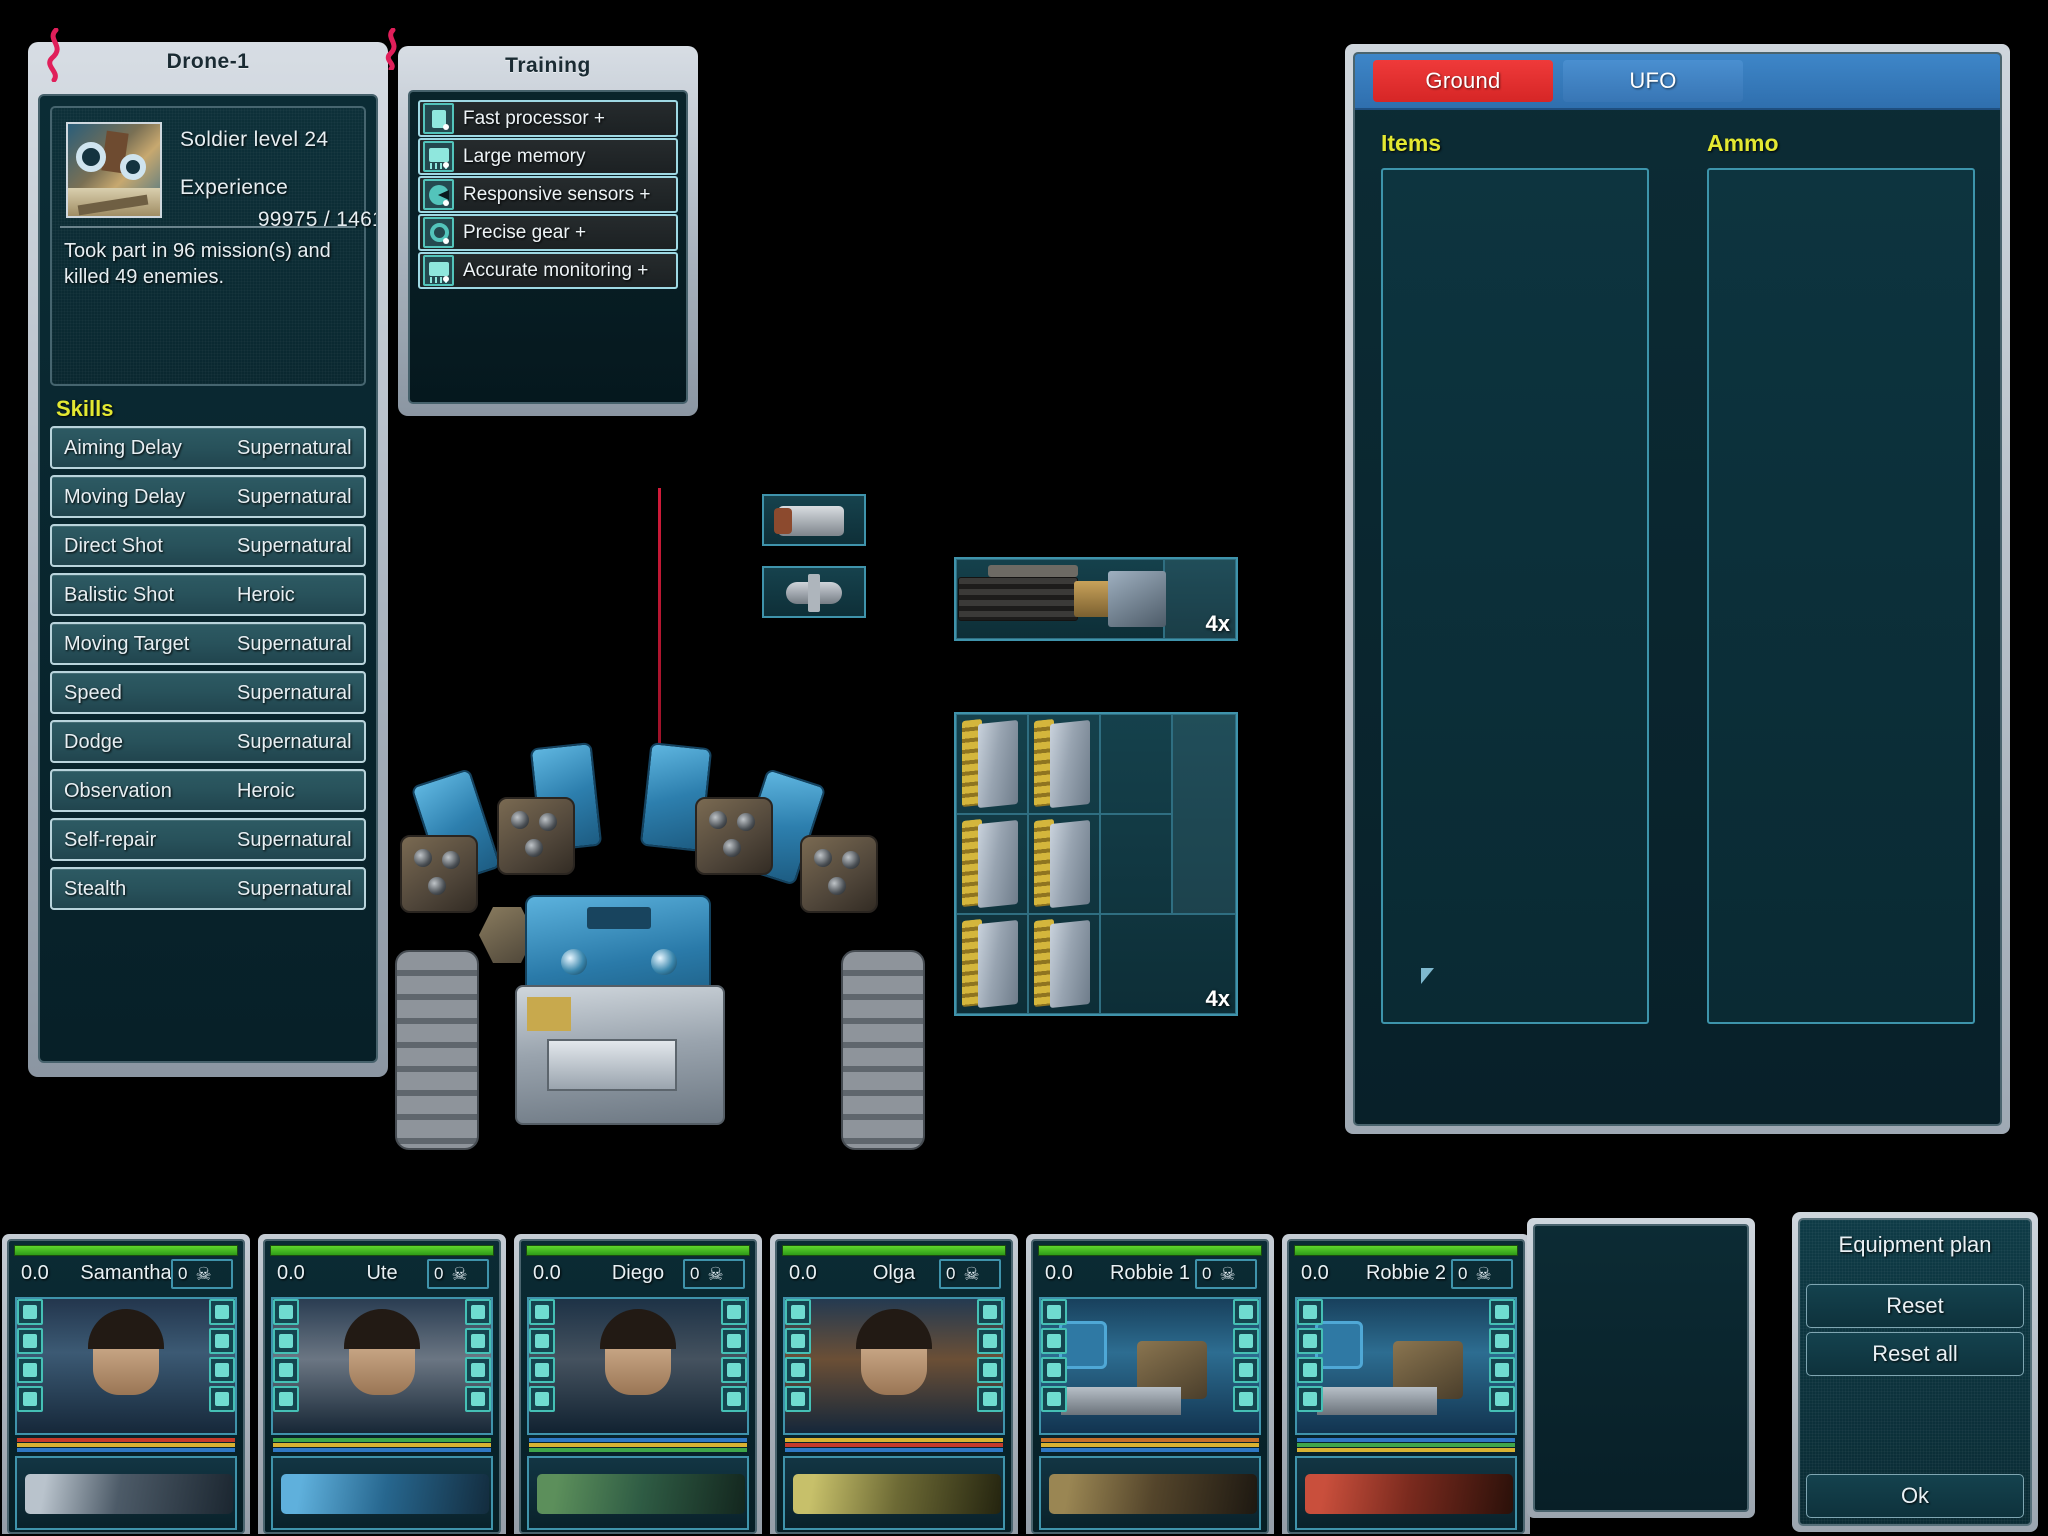  What do you see at coordinates (382, 1384) in the screenshot?
I see `soldier-card: 0.0 Ute 0 ☠` at bounding box center [382, 1384].